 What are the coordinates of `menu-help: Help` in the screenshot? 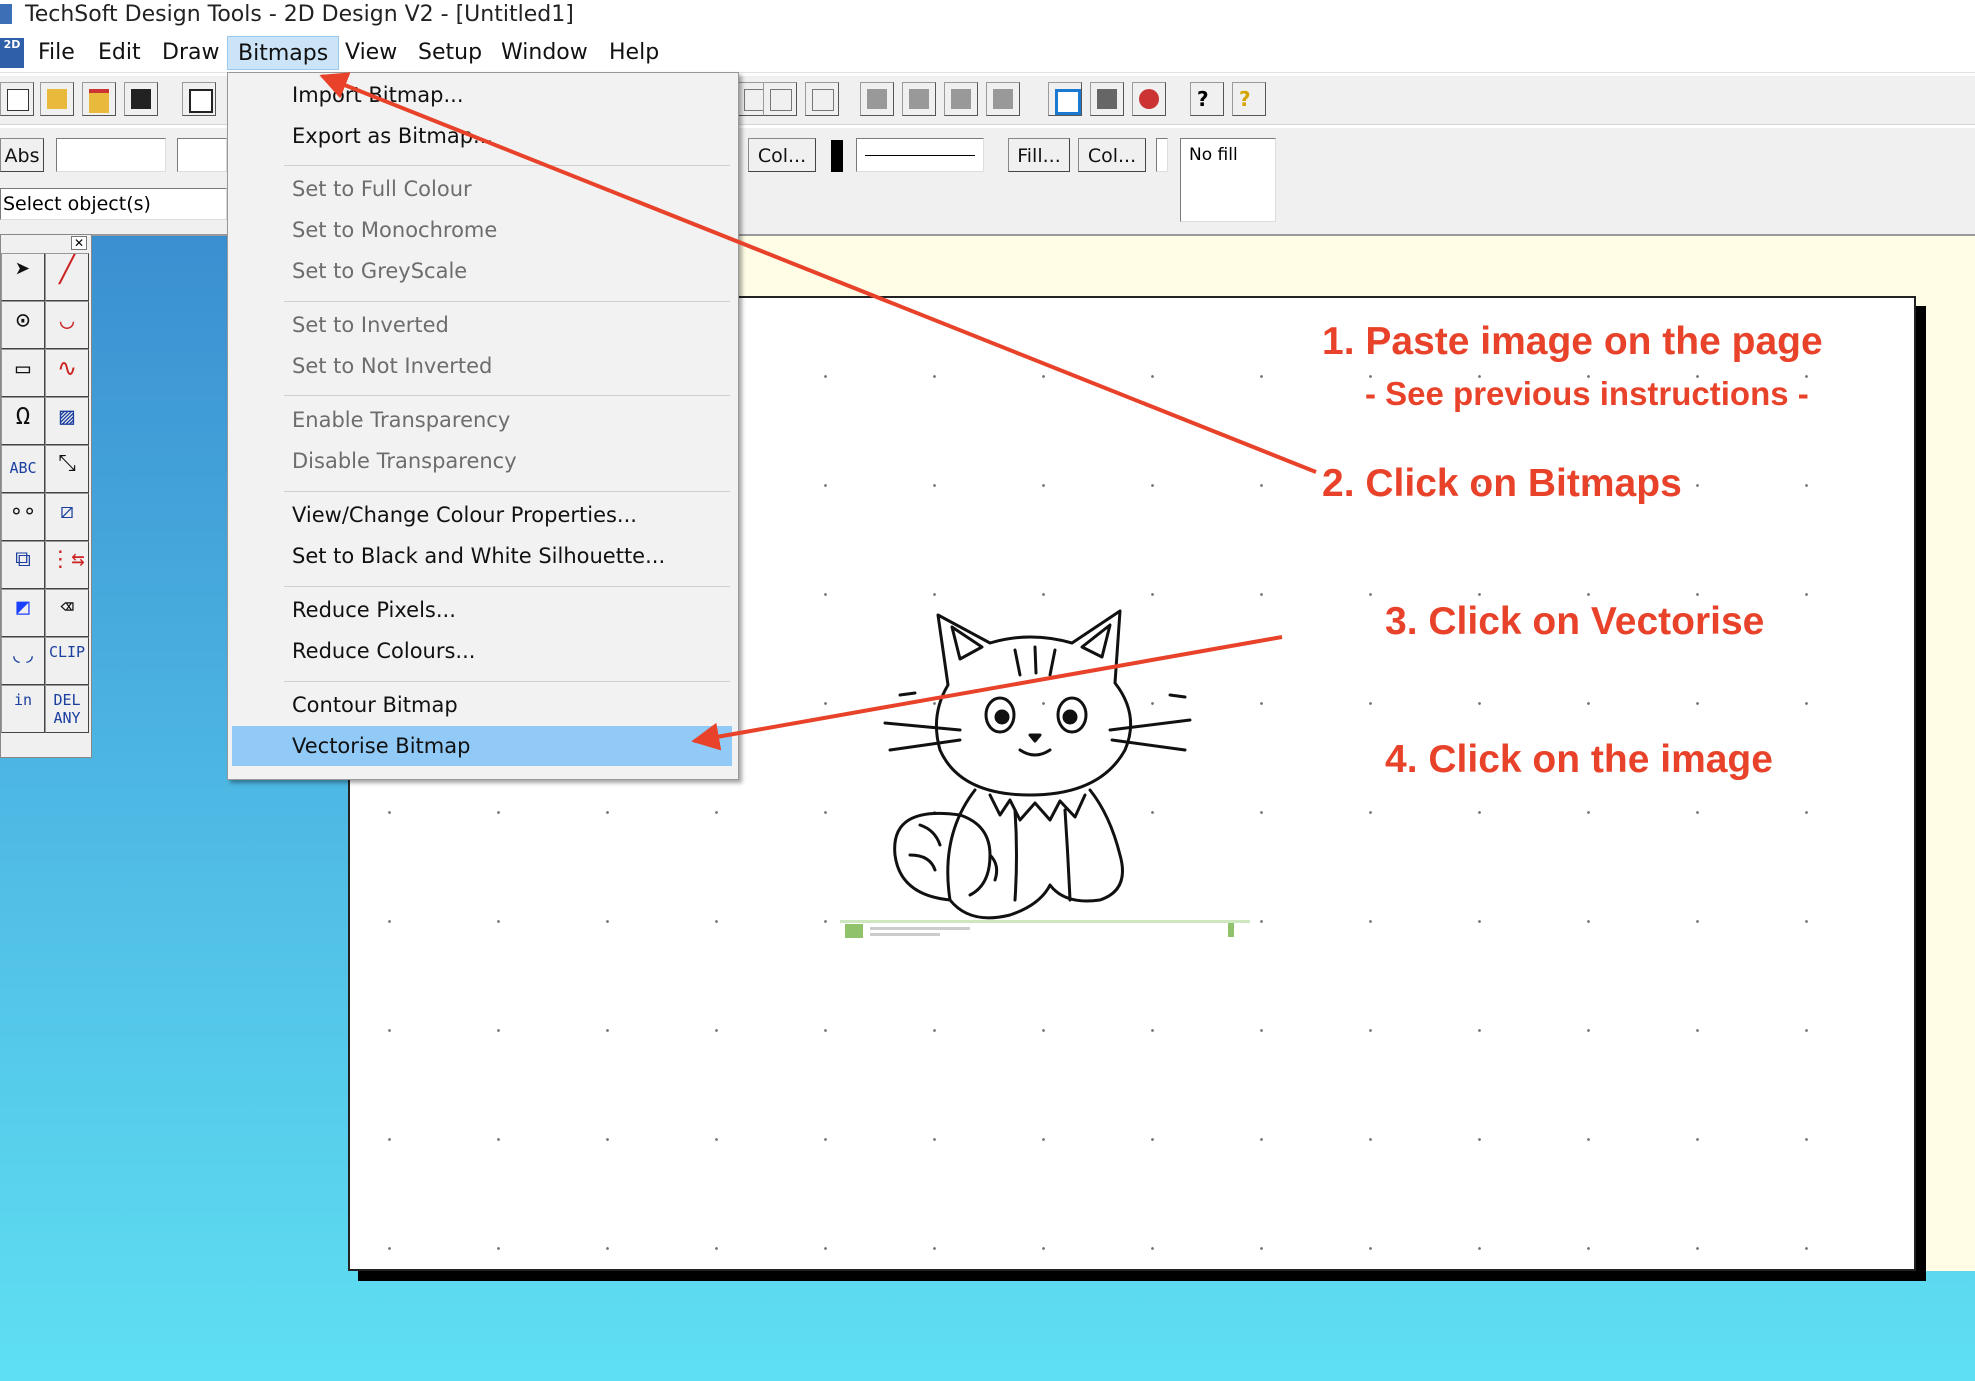 It's located at (634, 53).